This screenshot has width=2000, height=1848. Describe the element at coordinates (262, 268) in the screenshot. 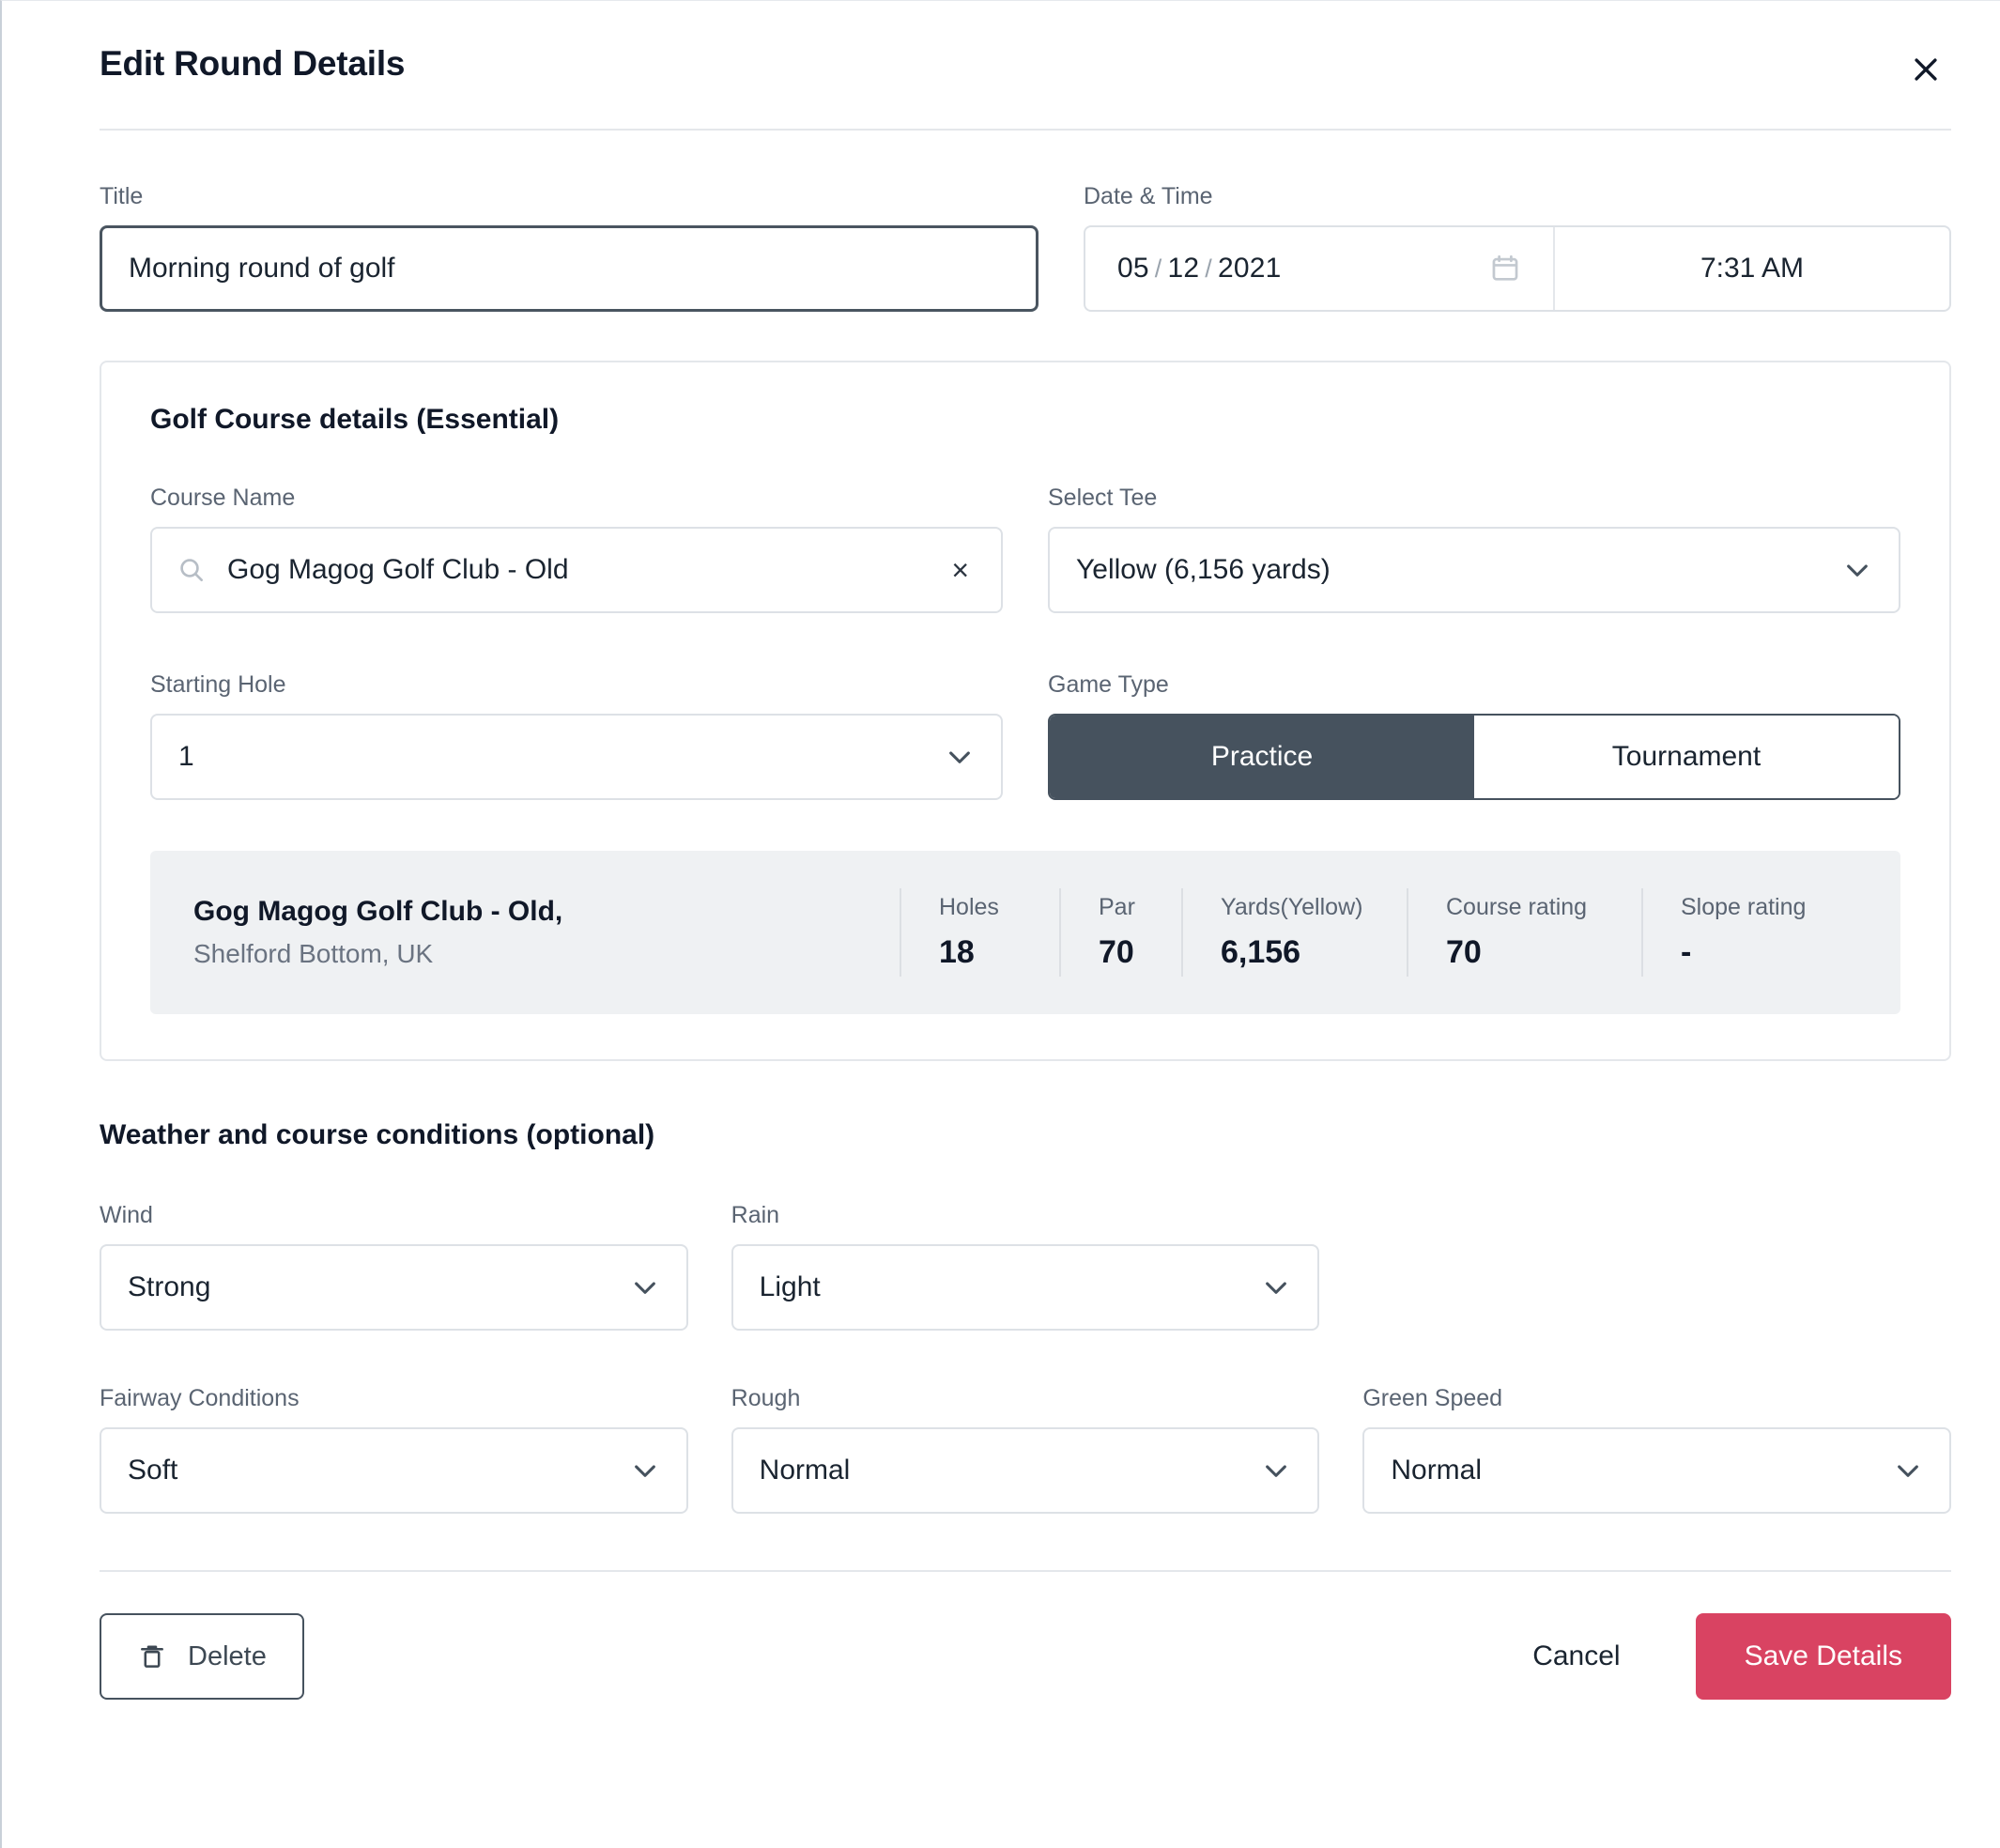

I see `title-input-value: Morning round of golf` at that location.